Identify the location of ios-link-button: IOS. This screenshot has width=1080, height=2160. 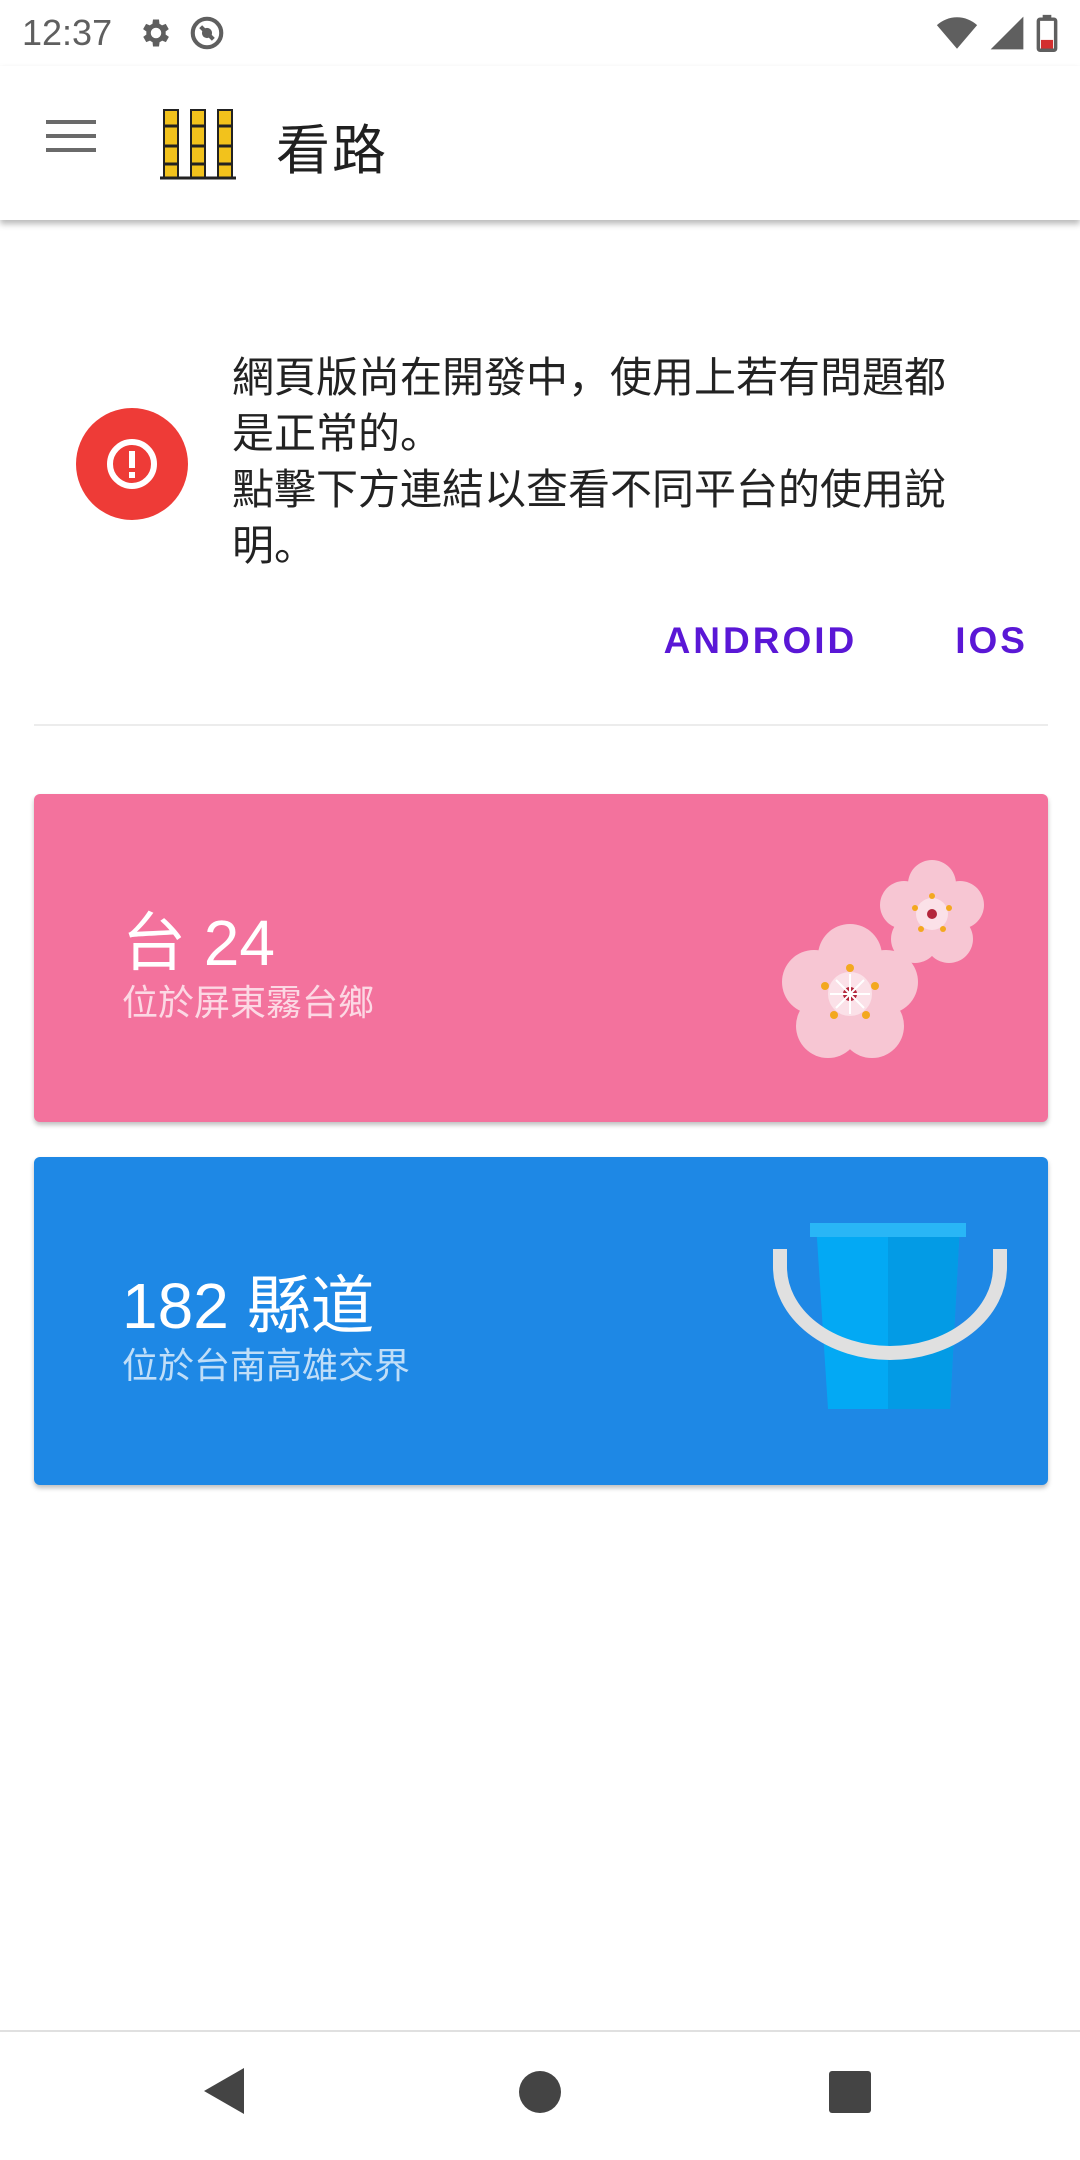
(991, 641).